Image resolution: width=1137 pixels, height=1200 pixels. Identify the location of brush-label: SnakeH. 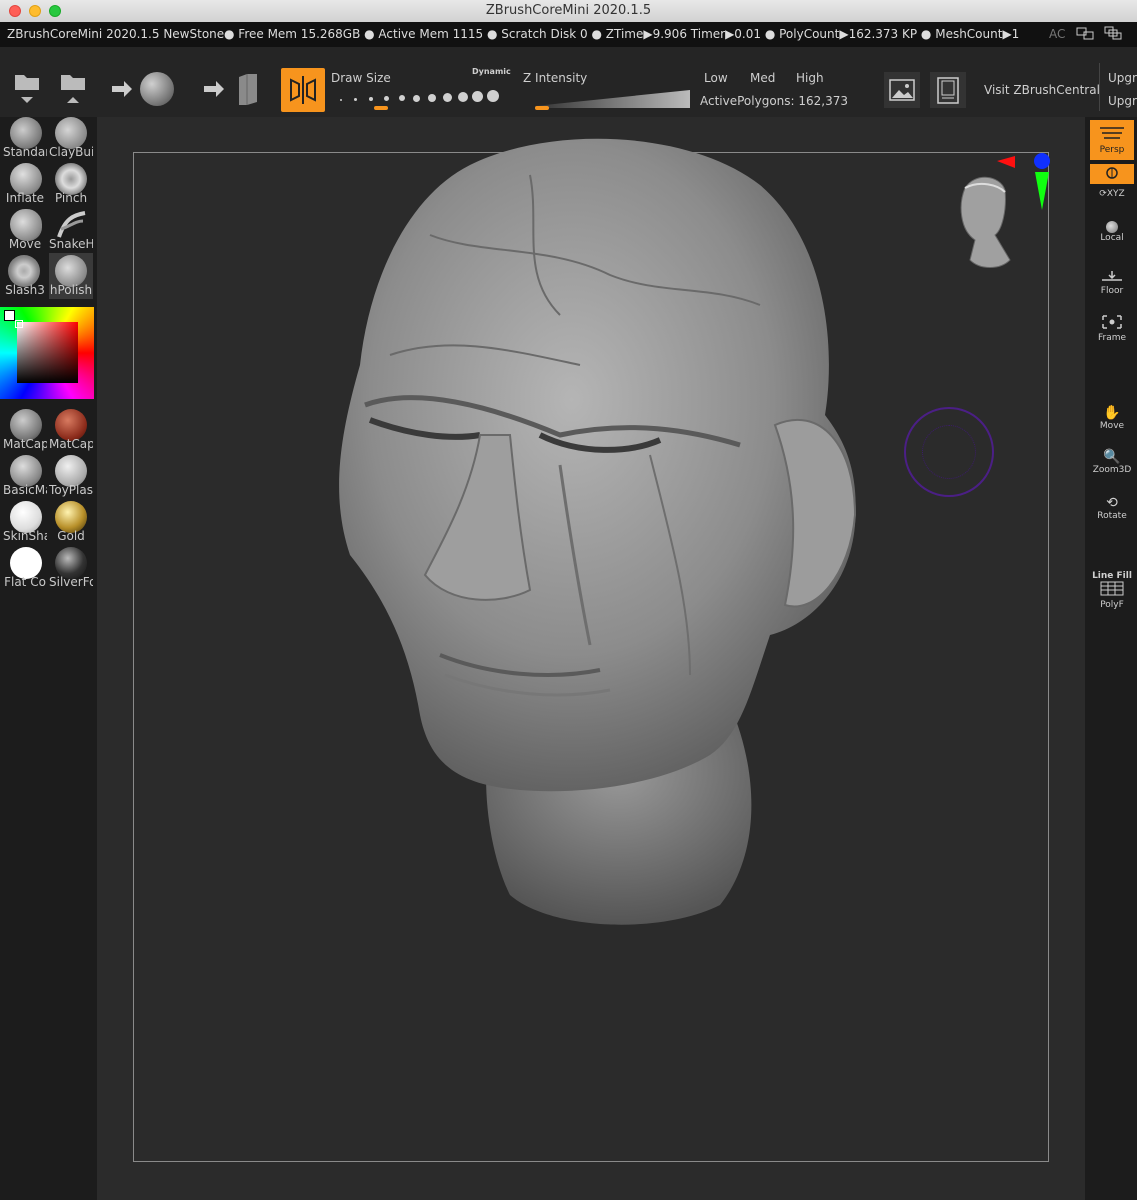
(71, 244).